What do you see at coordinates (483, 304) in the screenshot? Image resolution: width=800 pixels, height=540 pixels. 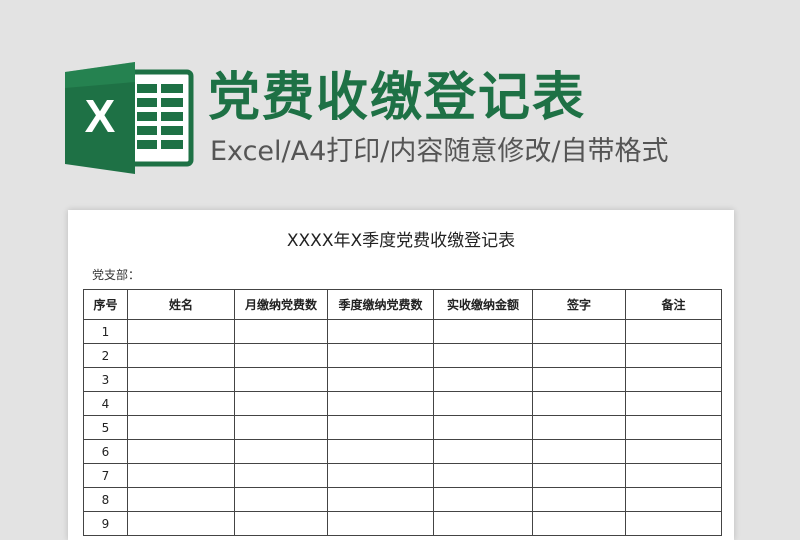 I see `column-header: 实收缴纳金额` at bounding box center [483, 304].